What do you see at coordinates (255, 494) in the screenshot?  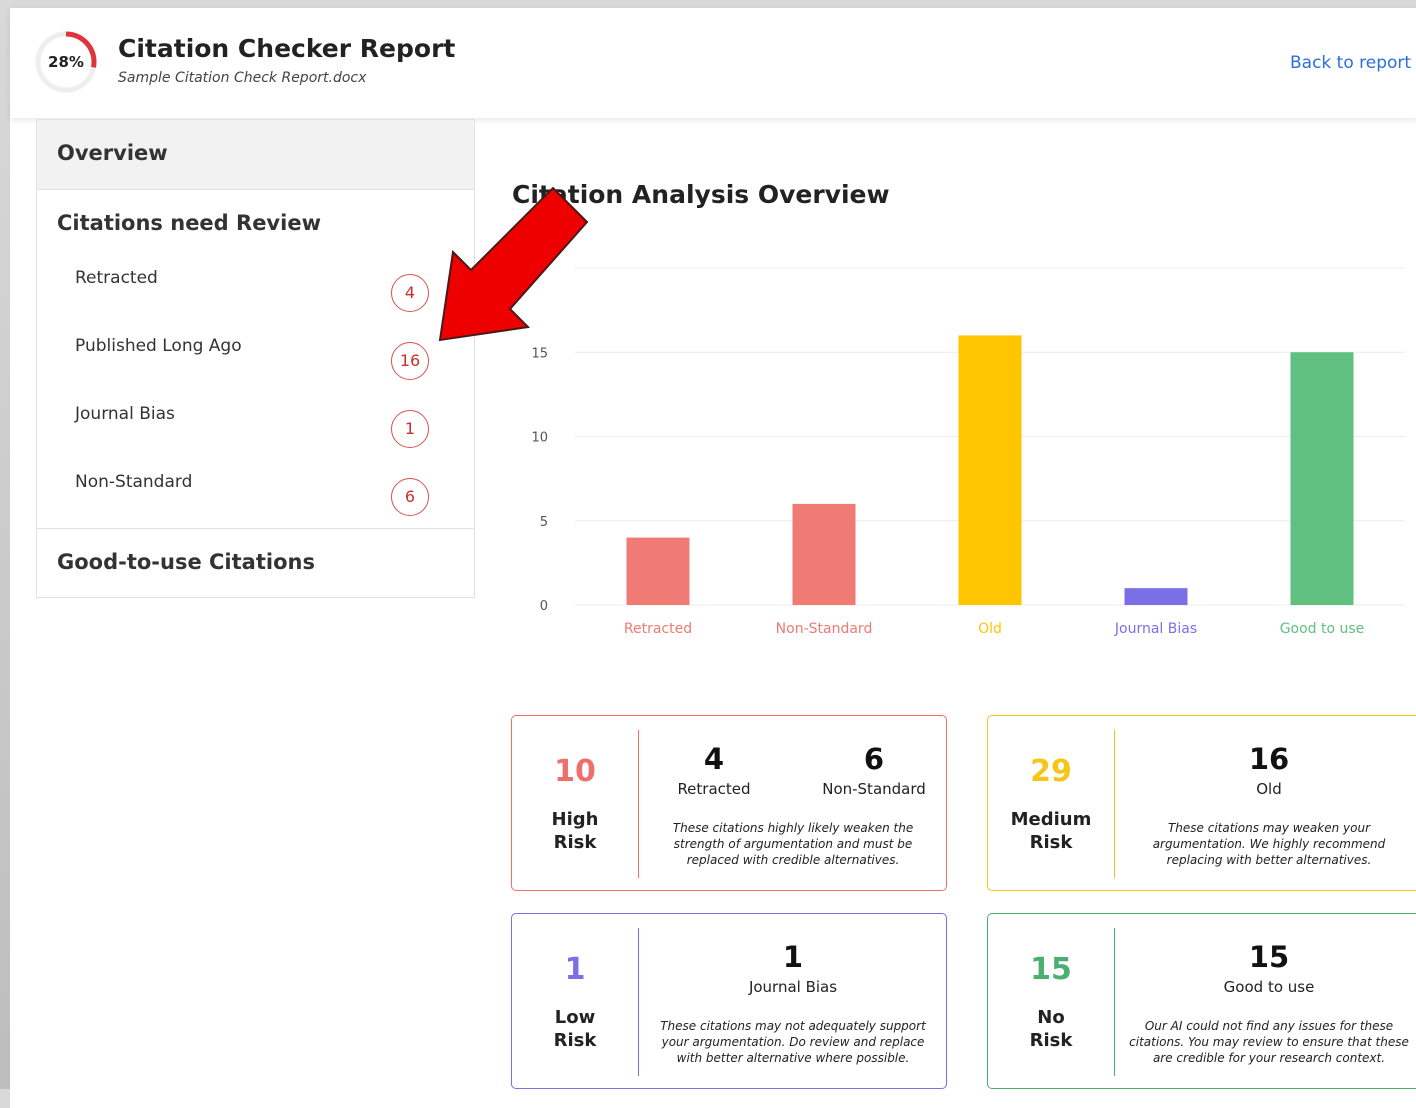 I see `sidebar-item-non-standard: Non-Standard 6` at bounding box center [255, 494].